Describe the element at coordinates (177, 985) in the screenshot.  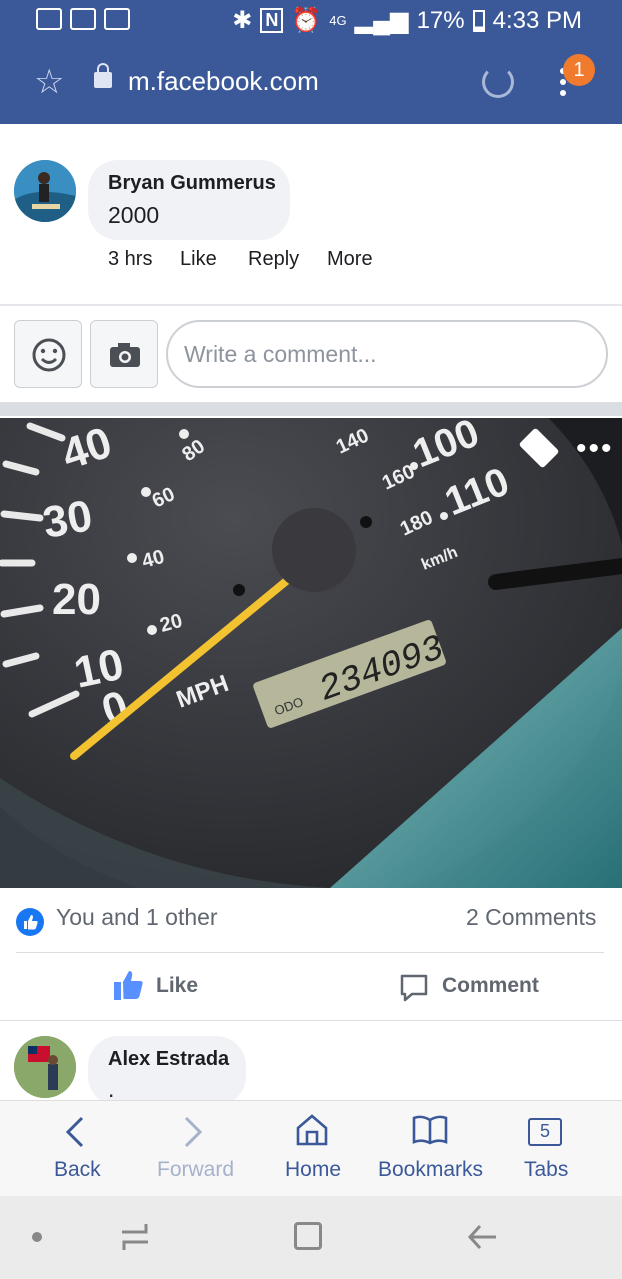
I see `like-label: Like` at that location.